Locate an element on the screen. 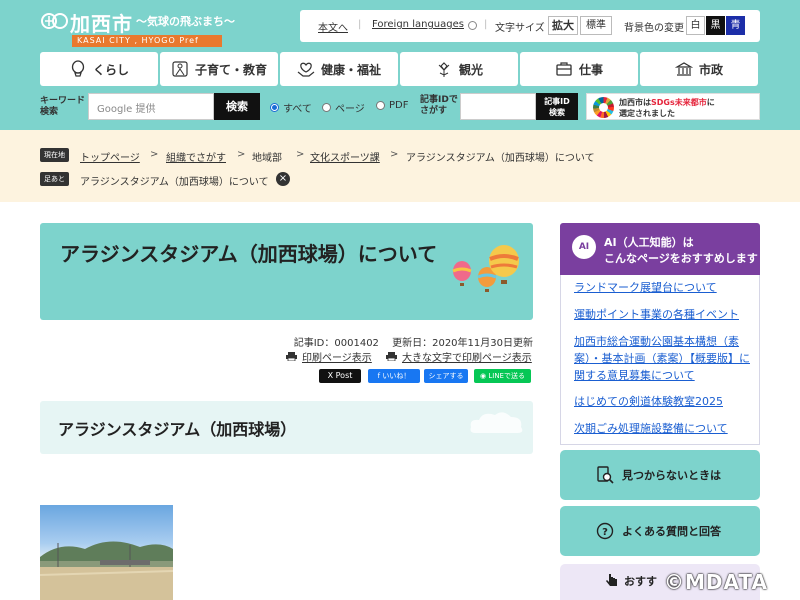  breadcrumb-region-dept: 地域部 is located at coordinates (267, 158).